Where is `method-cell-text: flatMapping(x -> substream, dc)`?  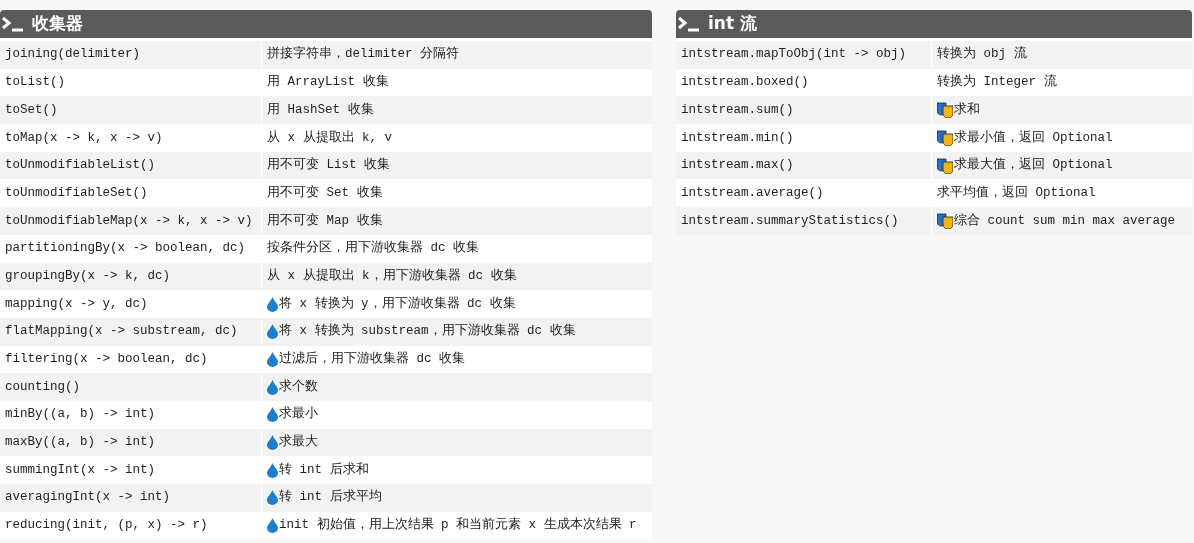 method-cell-text: flatMapping(x -> substream, dc) is located at coordinates (121, 332).